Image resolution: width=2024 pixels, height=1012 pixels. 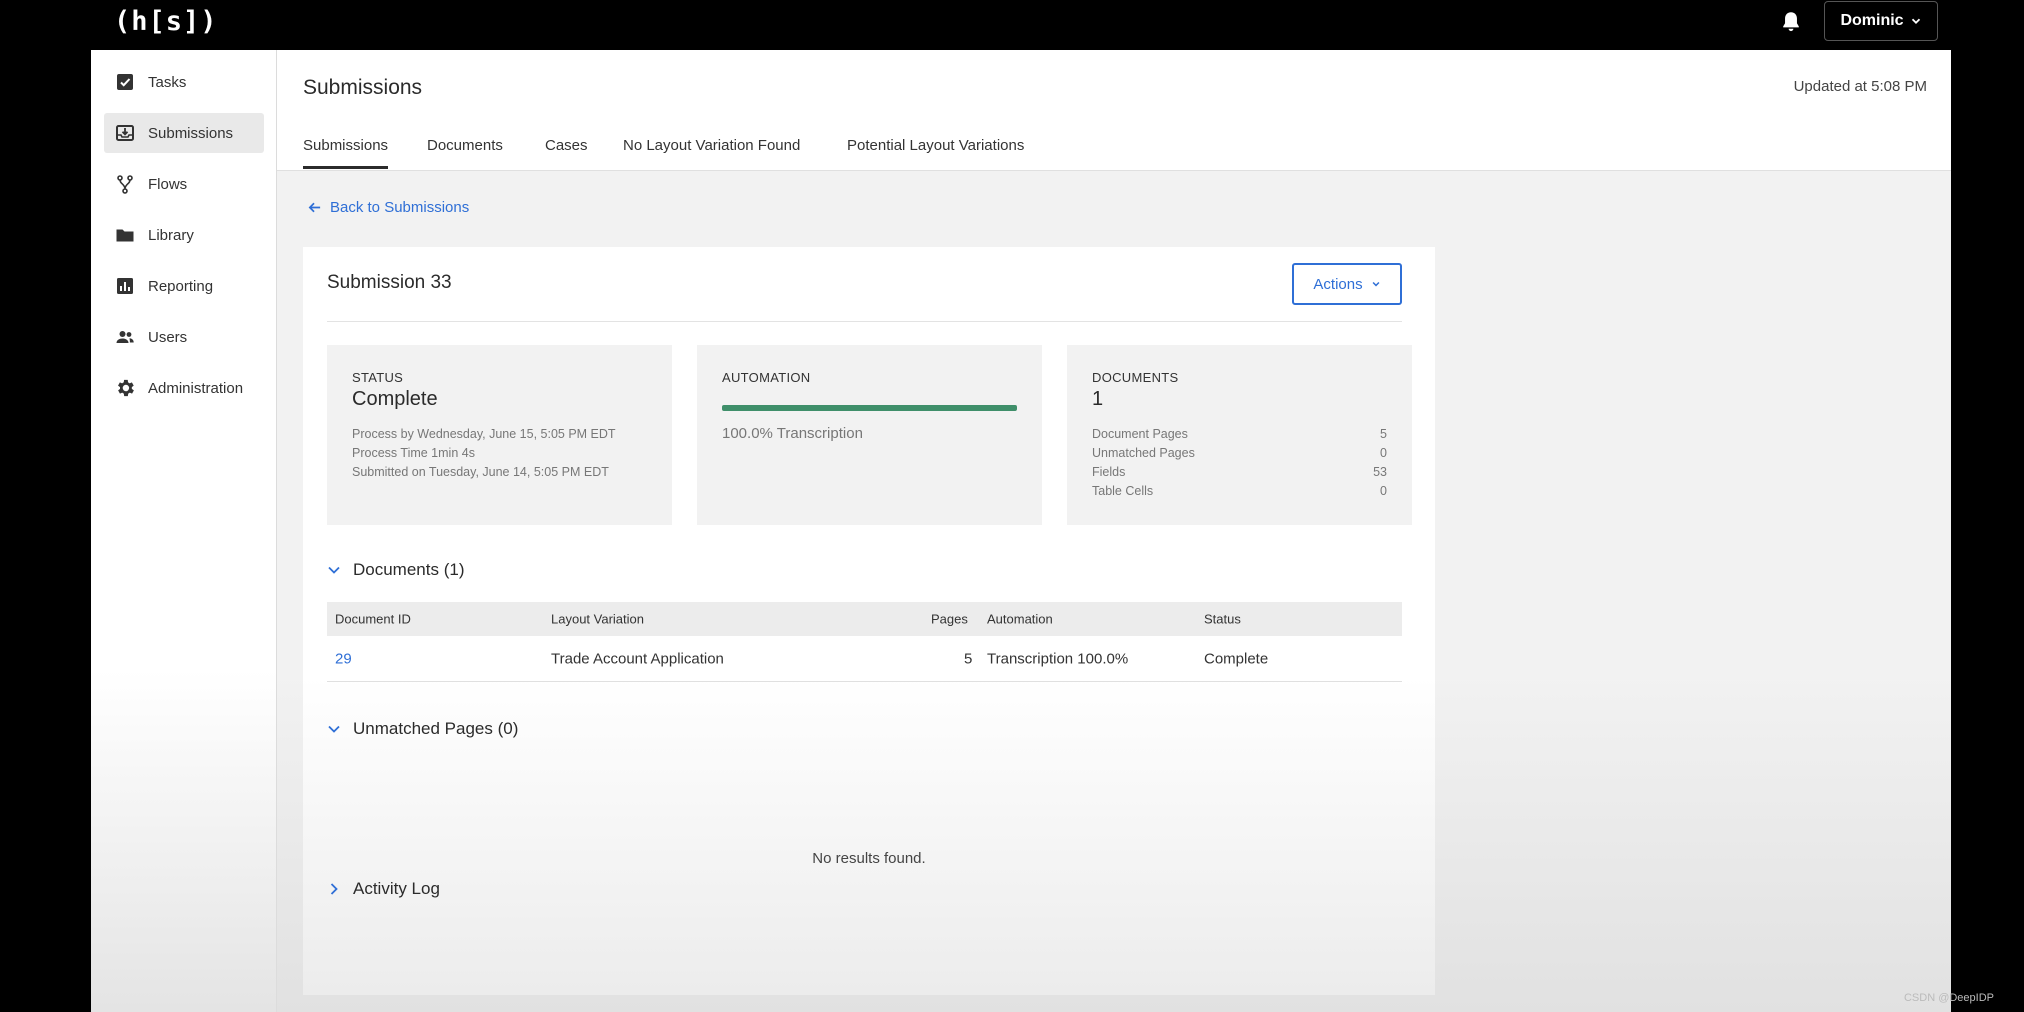 What do you see at coordinates (711, 153) in the screenshot?
I see `tab-no-layout-variation-found: No Layout Variation Found` at bounding box center [711, 153].